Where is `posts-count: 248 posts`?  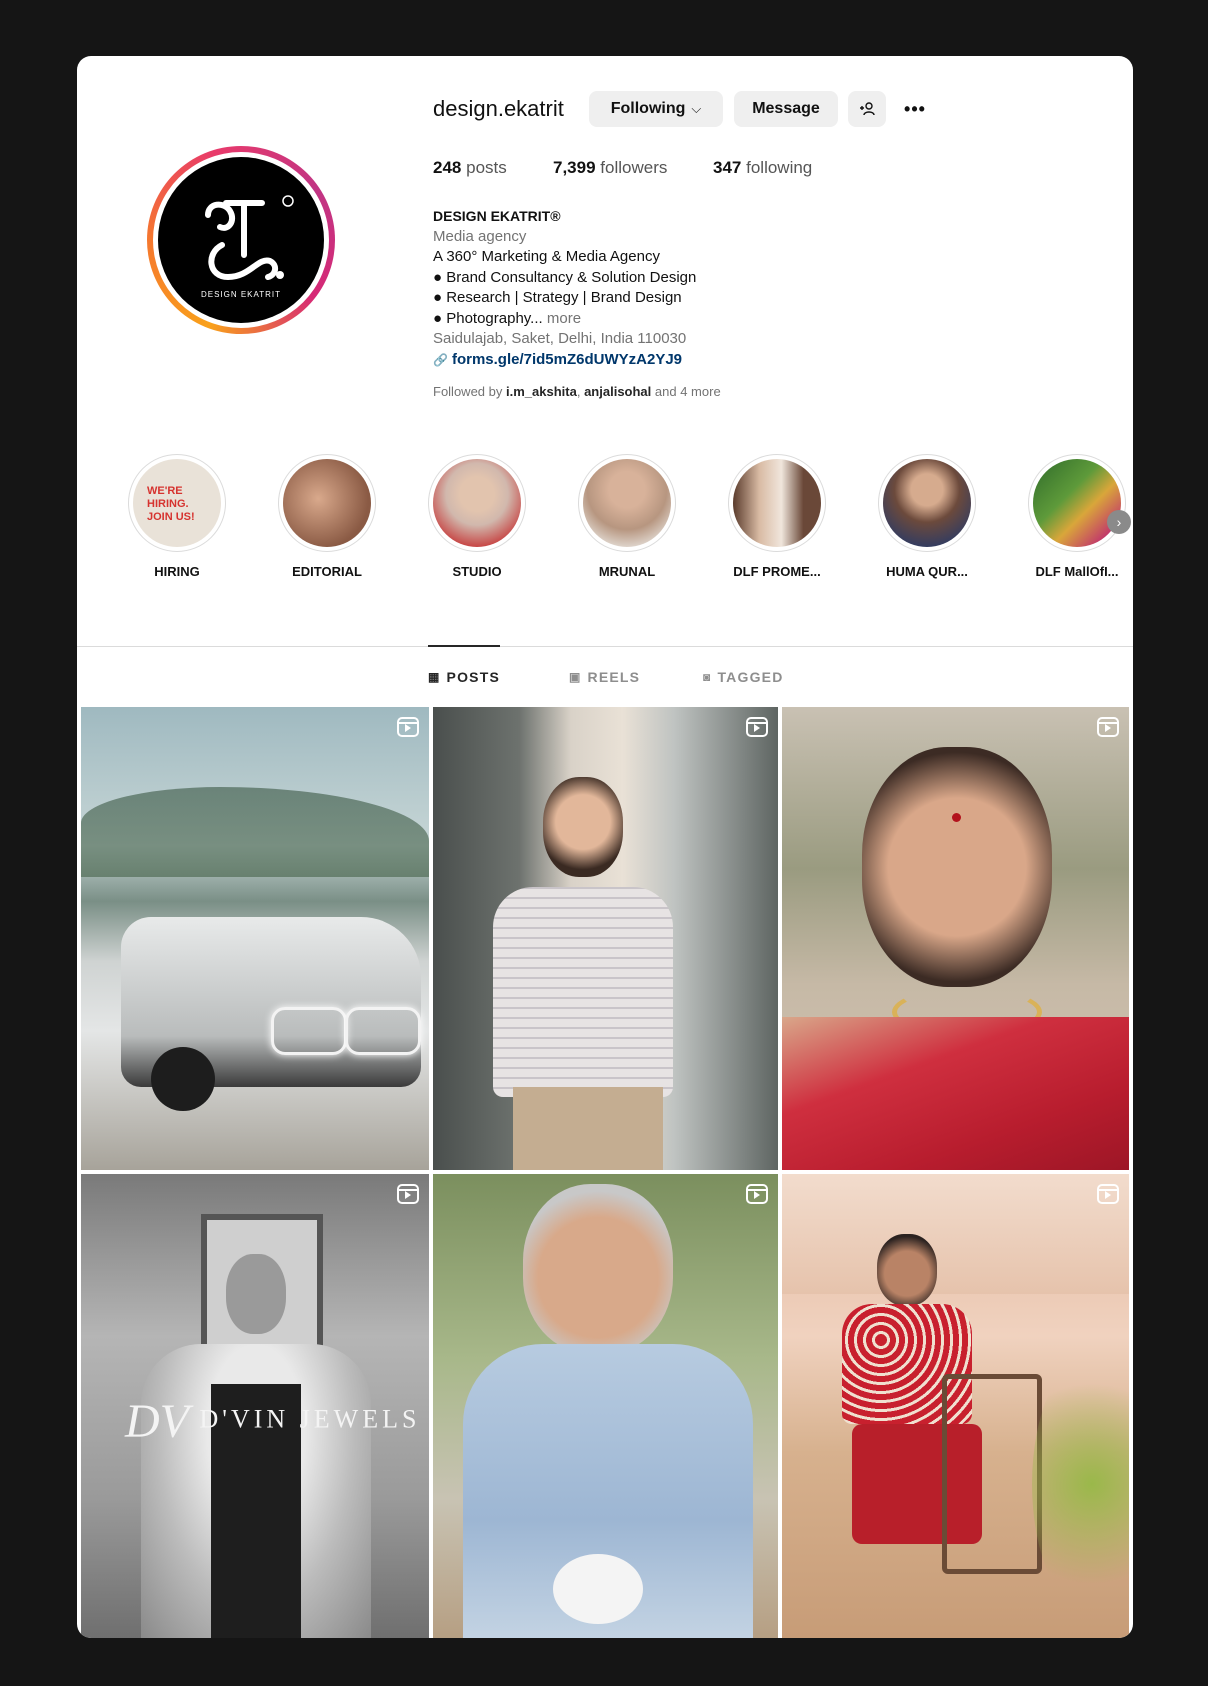 posts-count: 248 posts is located at coordinates (470, 167).